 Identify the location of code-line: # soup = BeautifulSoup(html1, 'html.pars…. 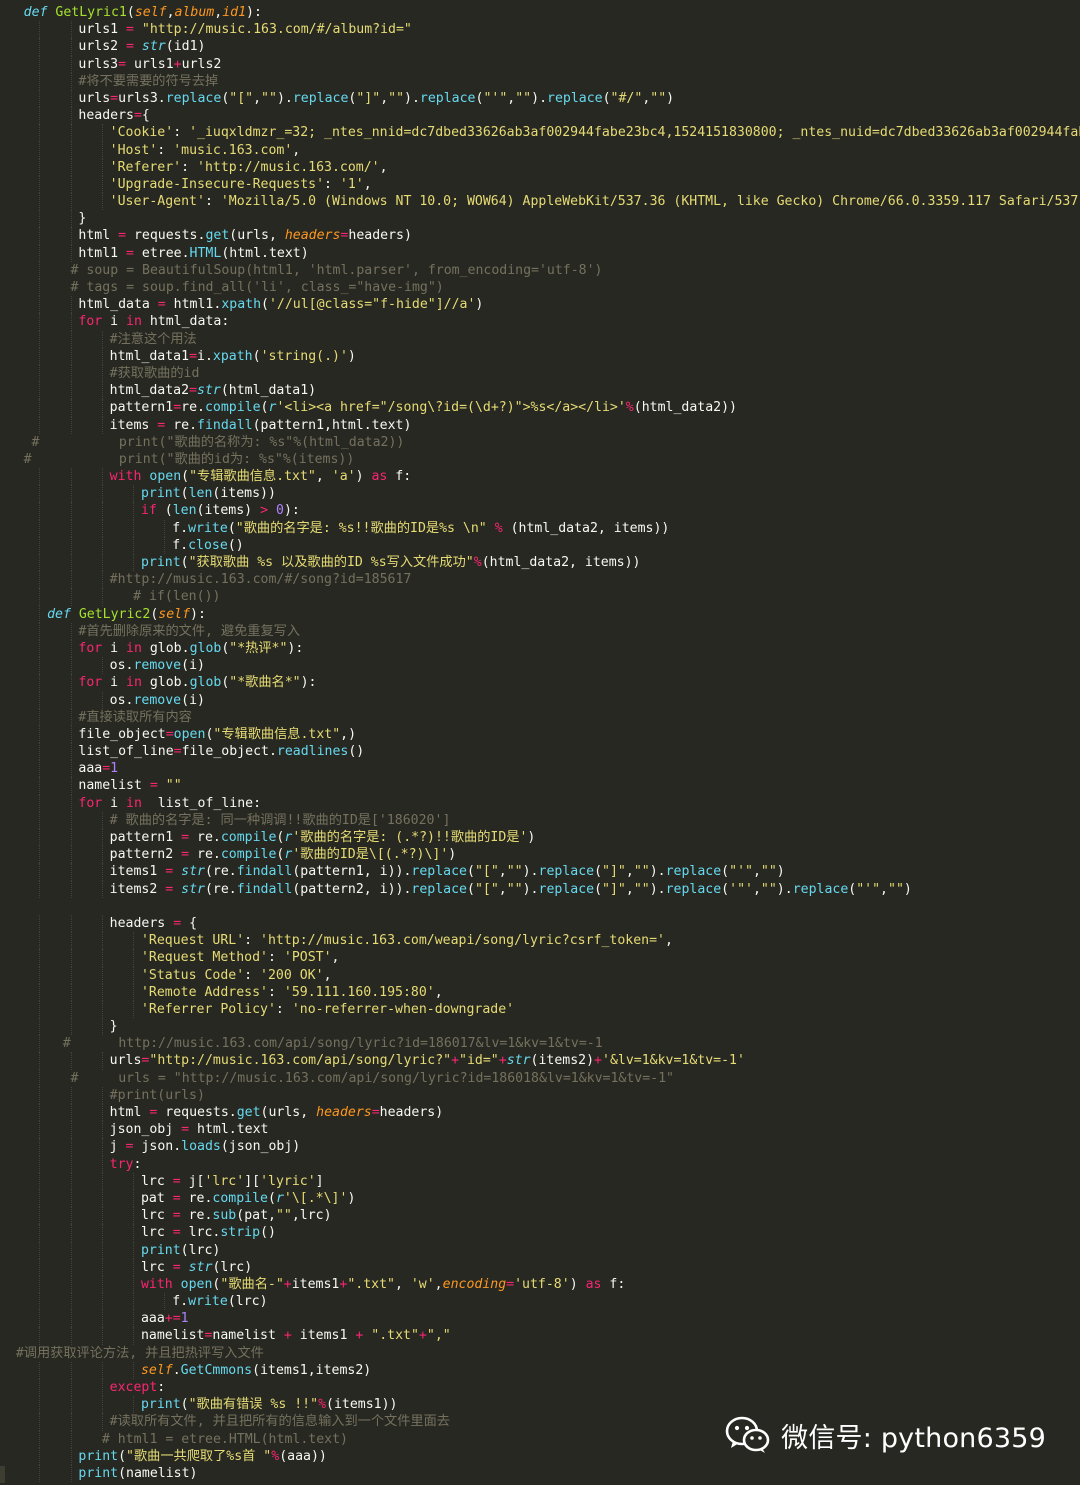
(540, 270).